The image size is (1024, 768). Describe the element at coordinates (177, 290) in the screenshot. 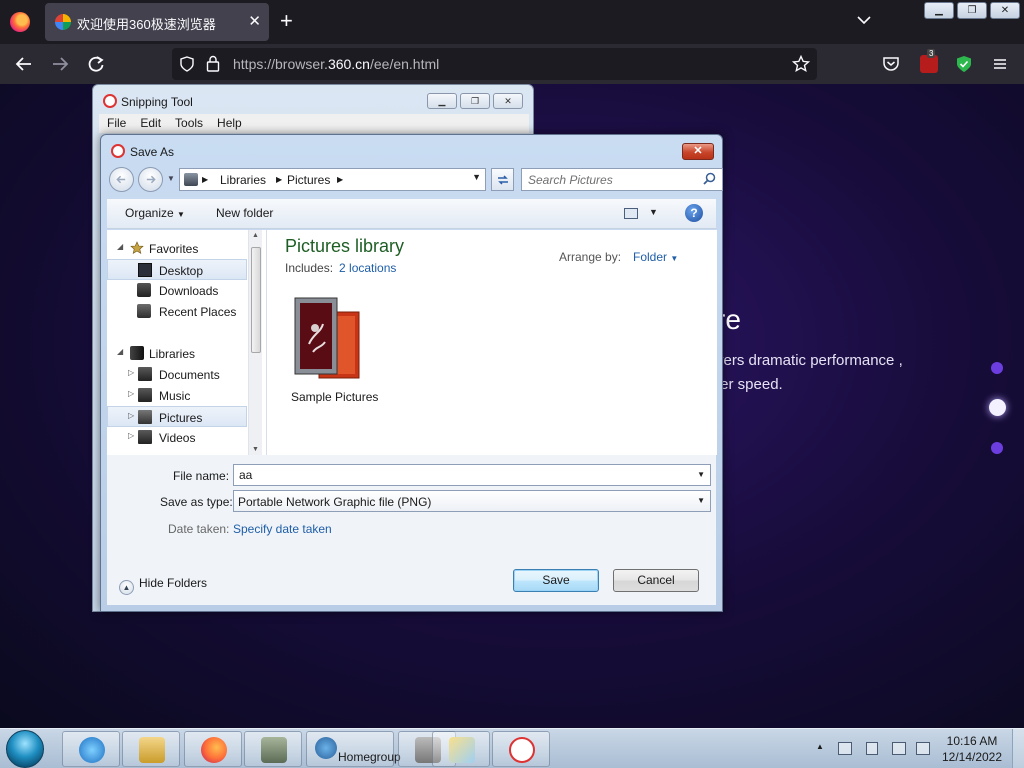

I see `nav-item-downloads: Downloads` at that location.